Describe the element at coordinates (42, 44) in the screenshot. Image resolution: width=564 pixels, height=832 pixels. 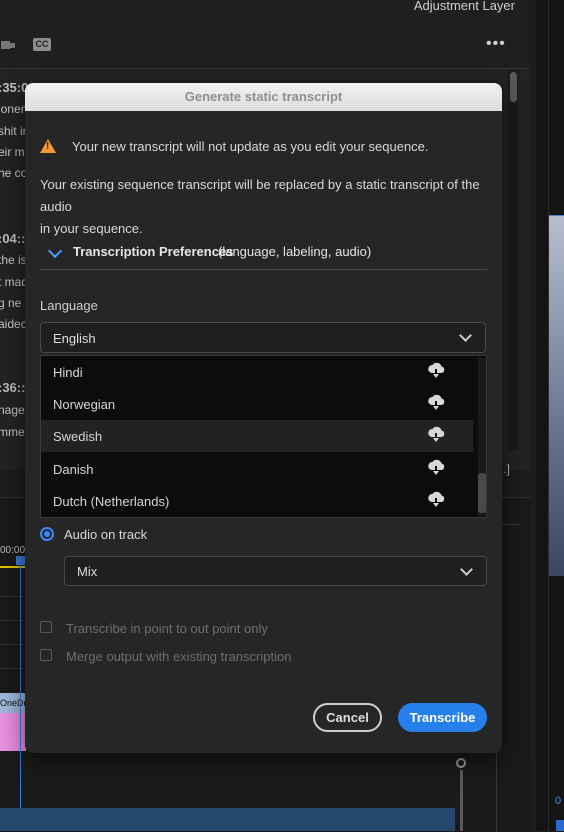
I see `captions-icon: CC` at that location.